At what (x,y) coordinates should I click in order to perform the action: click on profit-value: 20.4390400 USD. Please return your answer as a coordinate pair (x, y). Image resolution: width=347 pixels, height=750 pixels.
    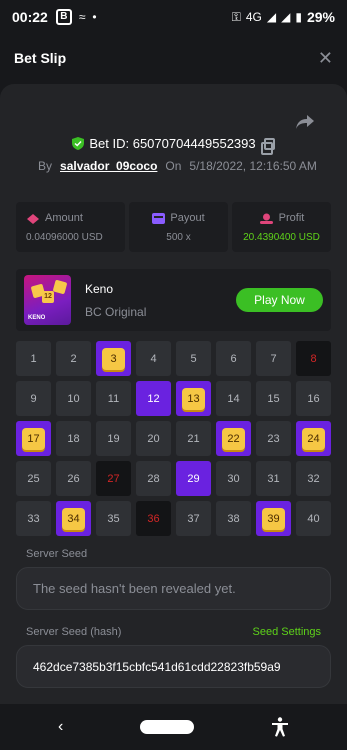
    Looking at the image, I should click on (281, 237).